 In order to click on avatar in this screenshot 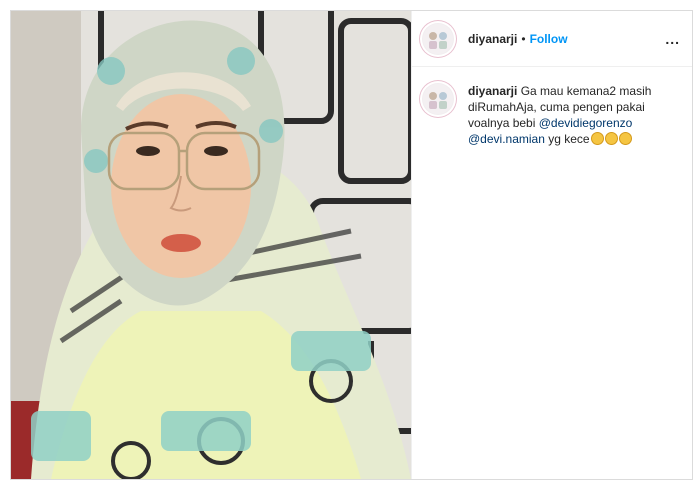, I will do `click(438, 38)`.